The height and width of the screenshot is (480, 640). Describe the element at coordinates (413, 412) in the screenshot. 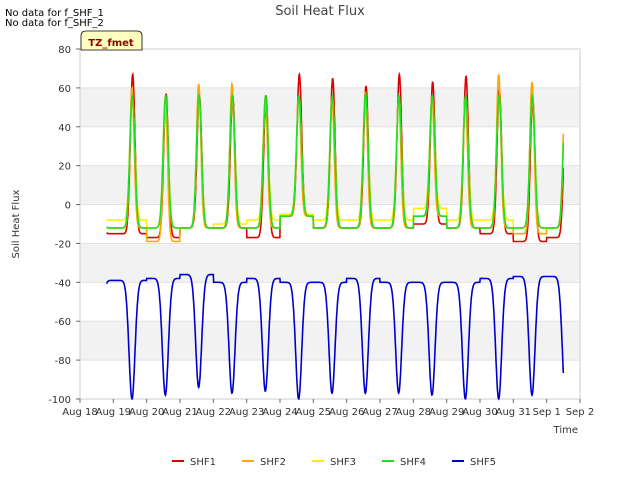

I see `x-tick-label: Aug 28` at that location.